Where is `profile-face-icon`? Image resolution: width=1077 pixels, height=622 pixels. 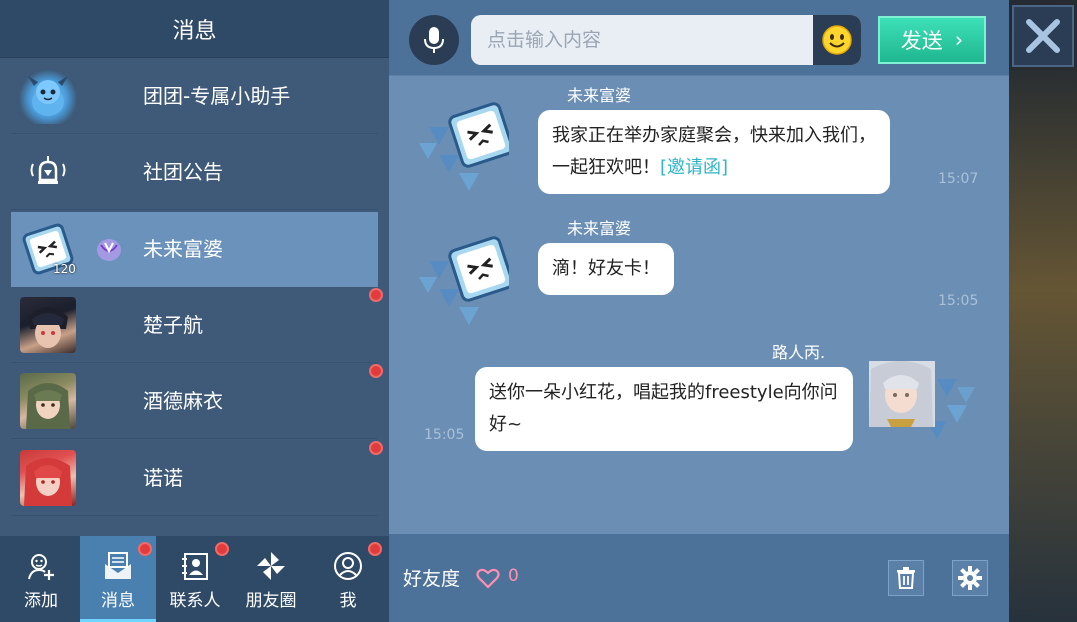
profile-face-icon is located at coordinates (348, 566).